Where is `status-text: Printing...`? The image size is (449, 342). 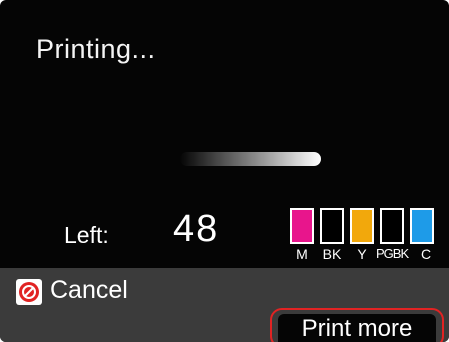
status-text: Printing... is located at coordinates (96, 49).